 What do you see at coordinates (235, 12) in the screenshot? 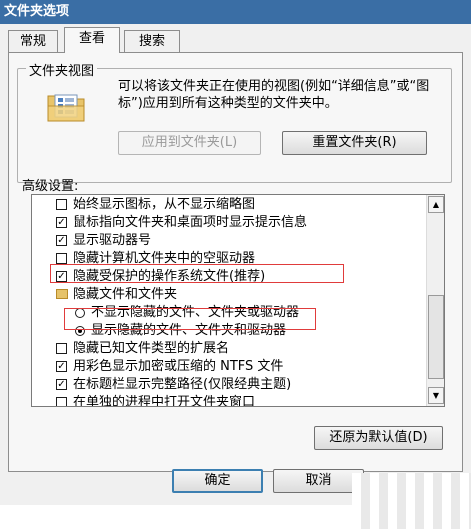
I see `window-title: 文件夹选项` at bounding box center [235, 12].